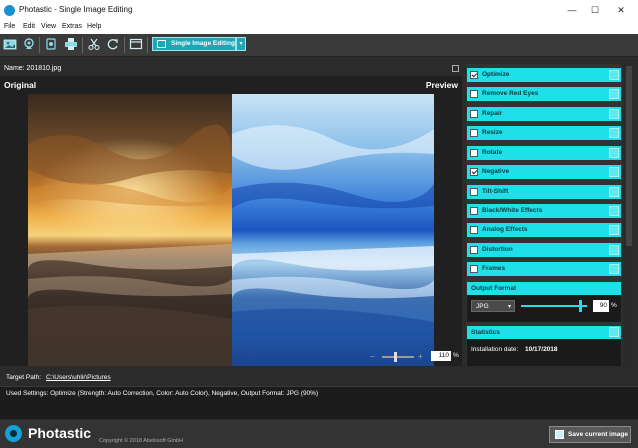 The image size is (638, 448). What do you see at coordinates (544, 114) in the screenshot?
I see `option-repair: Repair` at bounding box center [544, 114].